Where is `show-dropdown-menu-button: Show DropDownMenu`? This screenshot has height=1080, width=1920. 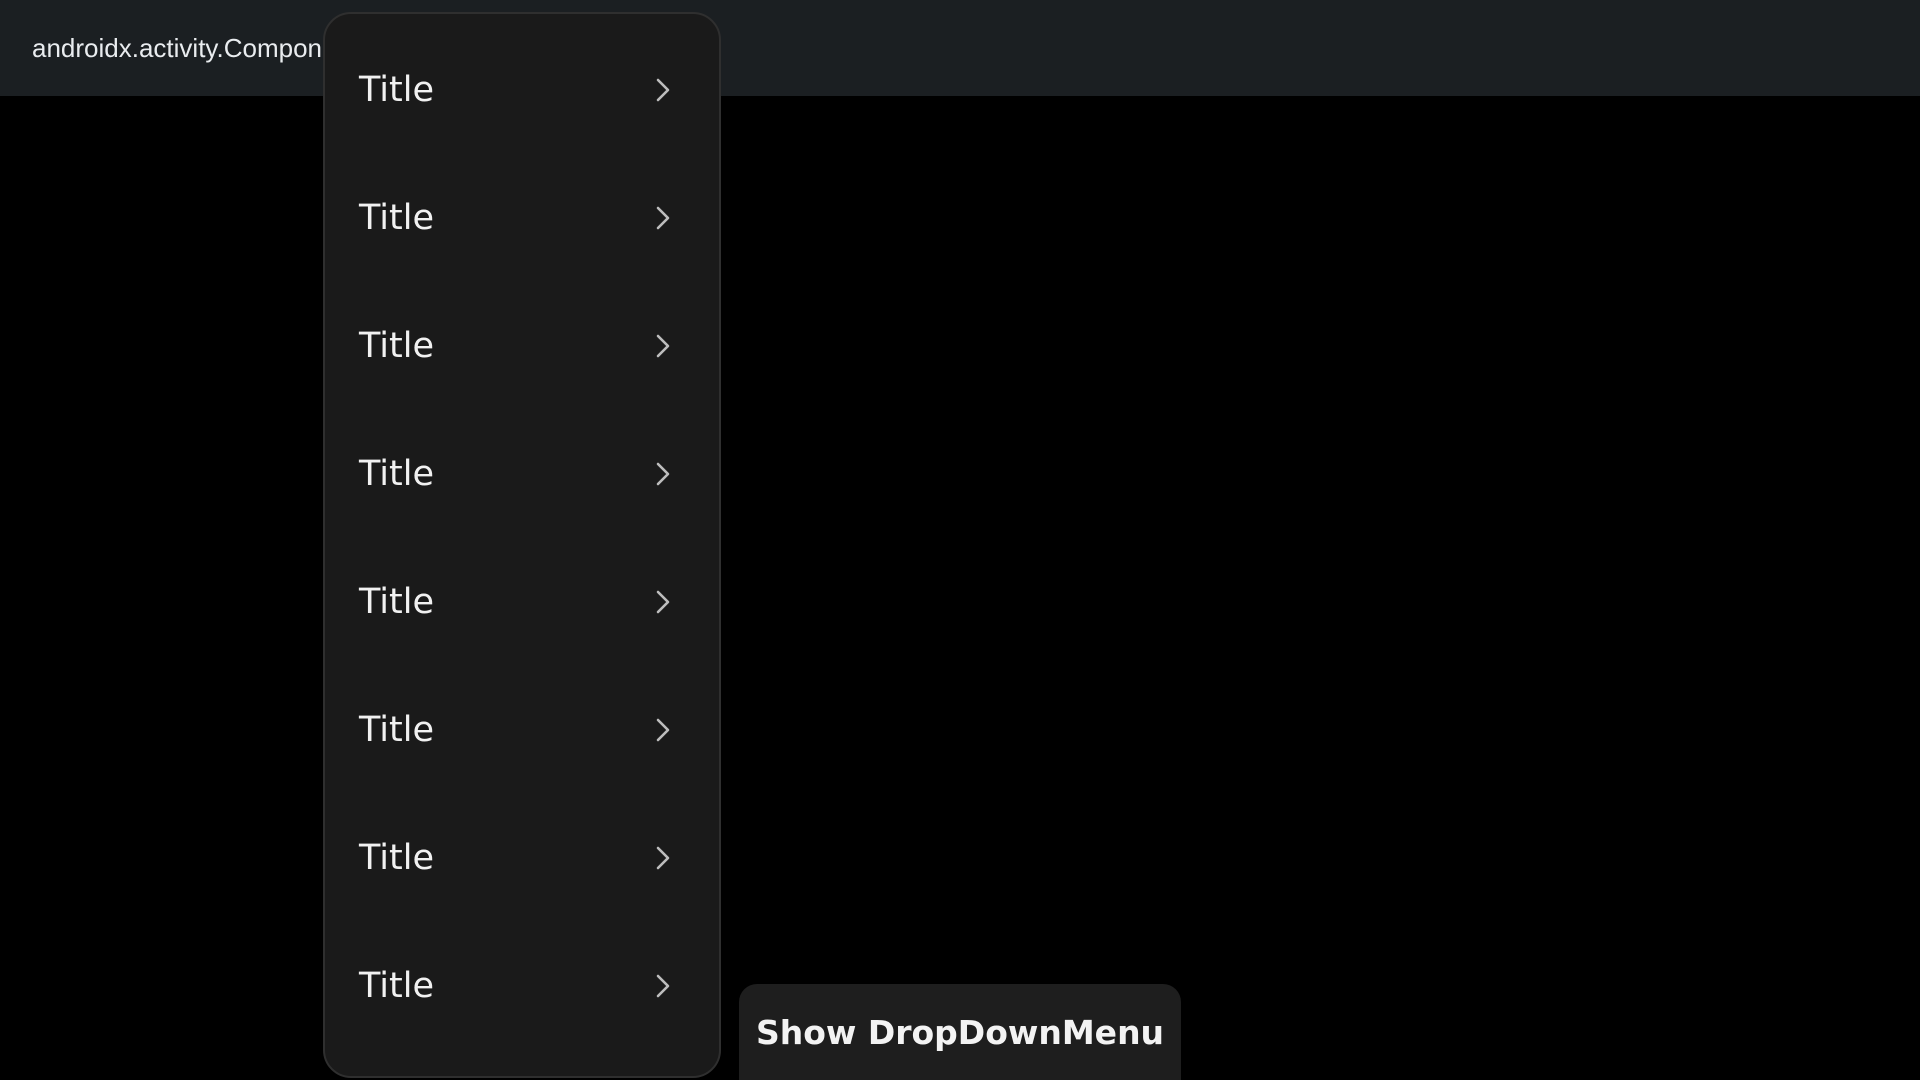 show-dropdown-menu-button: Show DropDownMenu is located at coordinates (960, 1032).